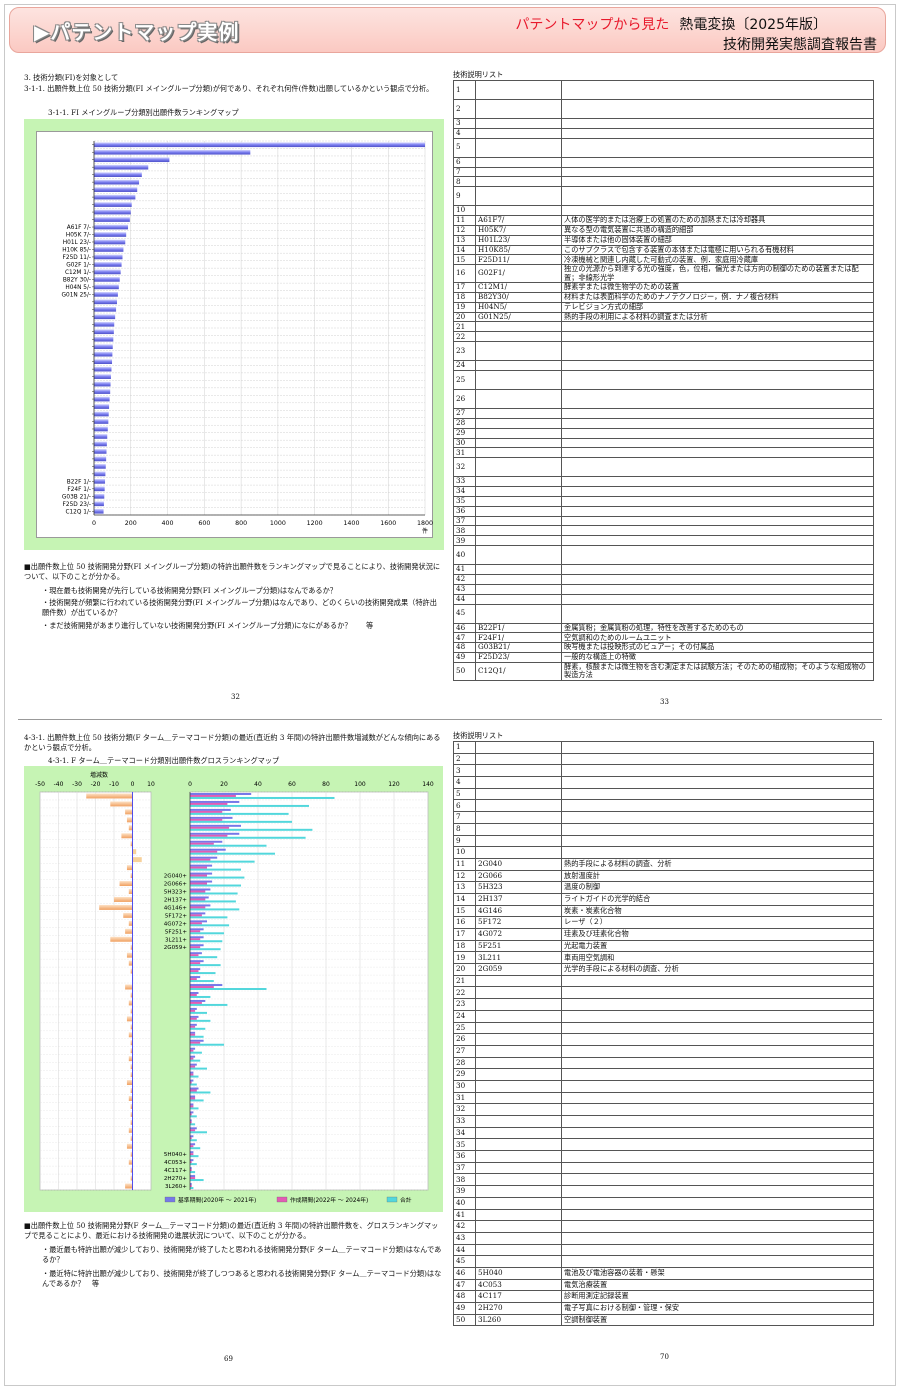 The image size is (900, 1390). I want to click on y-tick-label: 2G040+, so click(176, 877).